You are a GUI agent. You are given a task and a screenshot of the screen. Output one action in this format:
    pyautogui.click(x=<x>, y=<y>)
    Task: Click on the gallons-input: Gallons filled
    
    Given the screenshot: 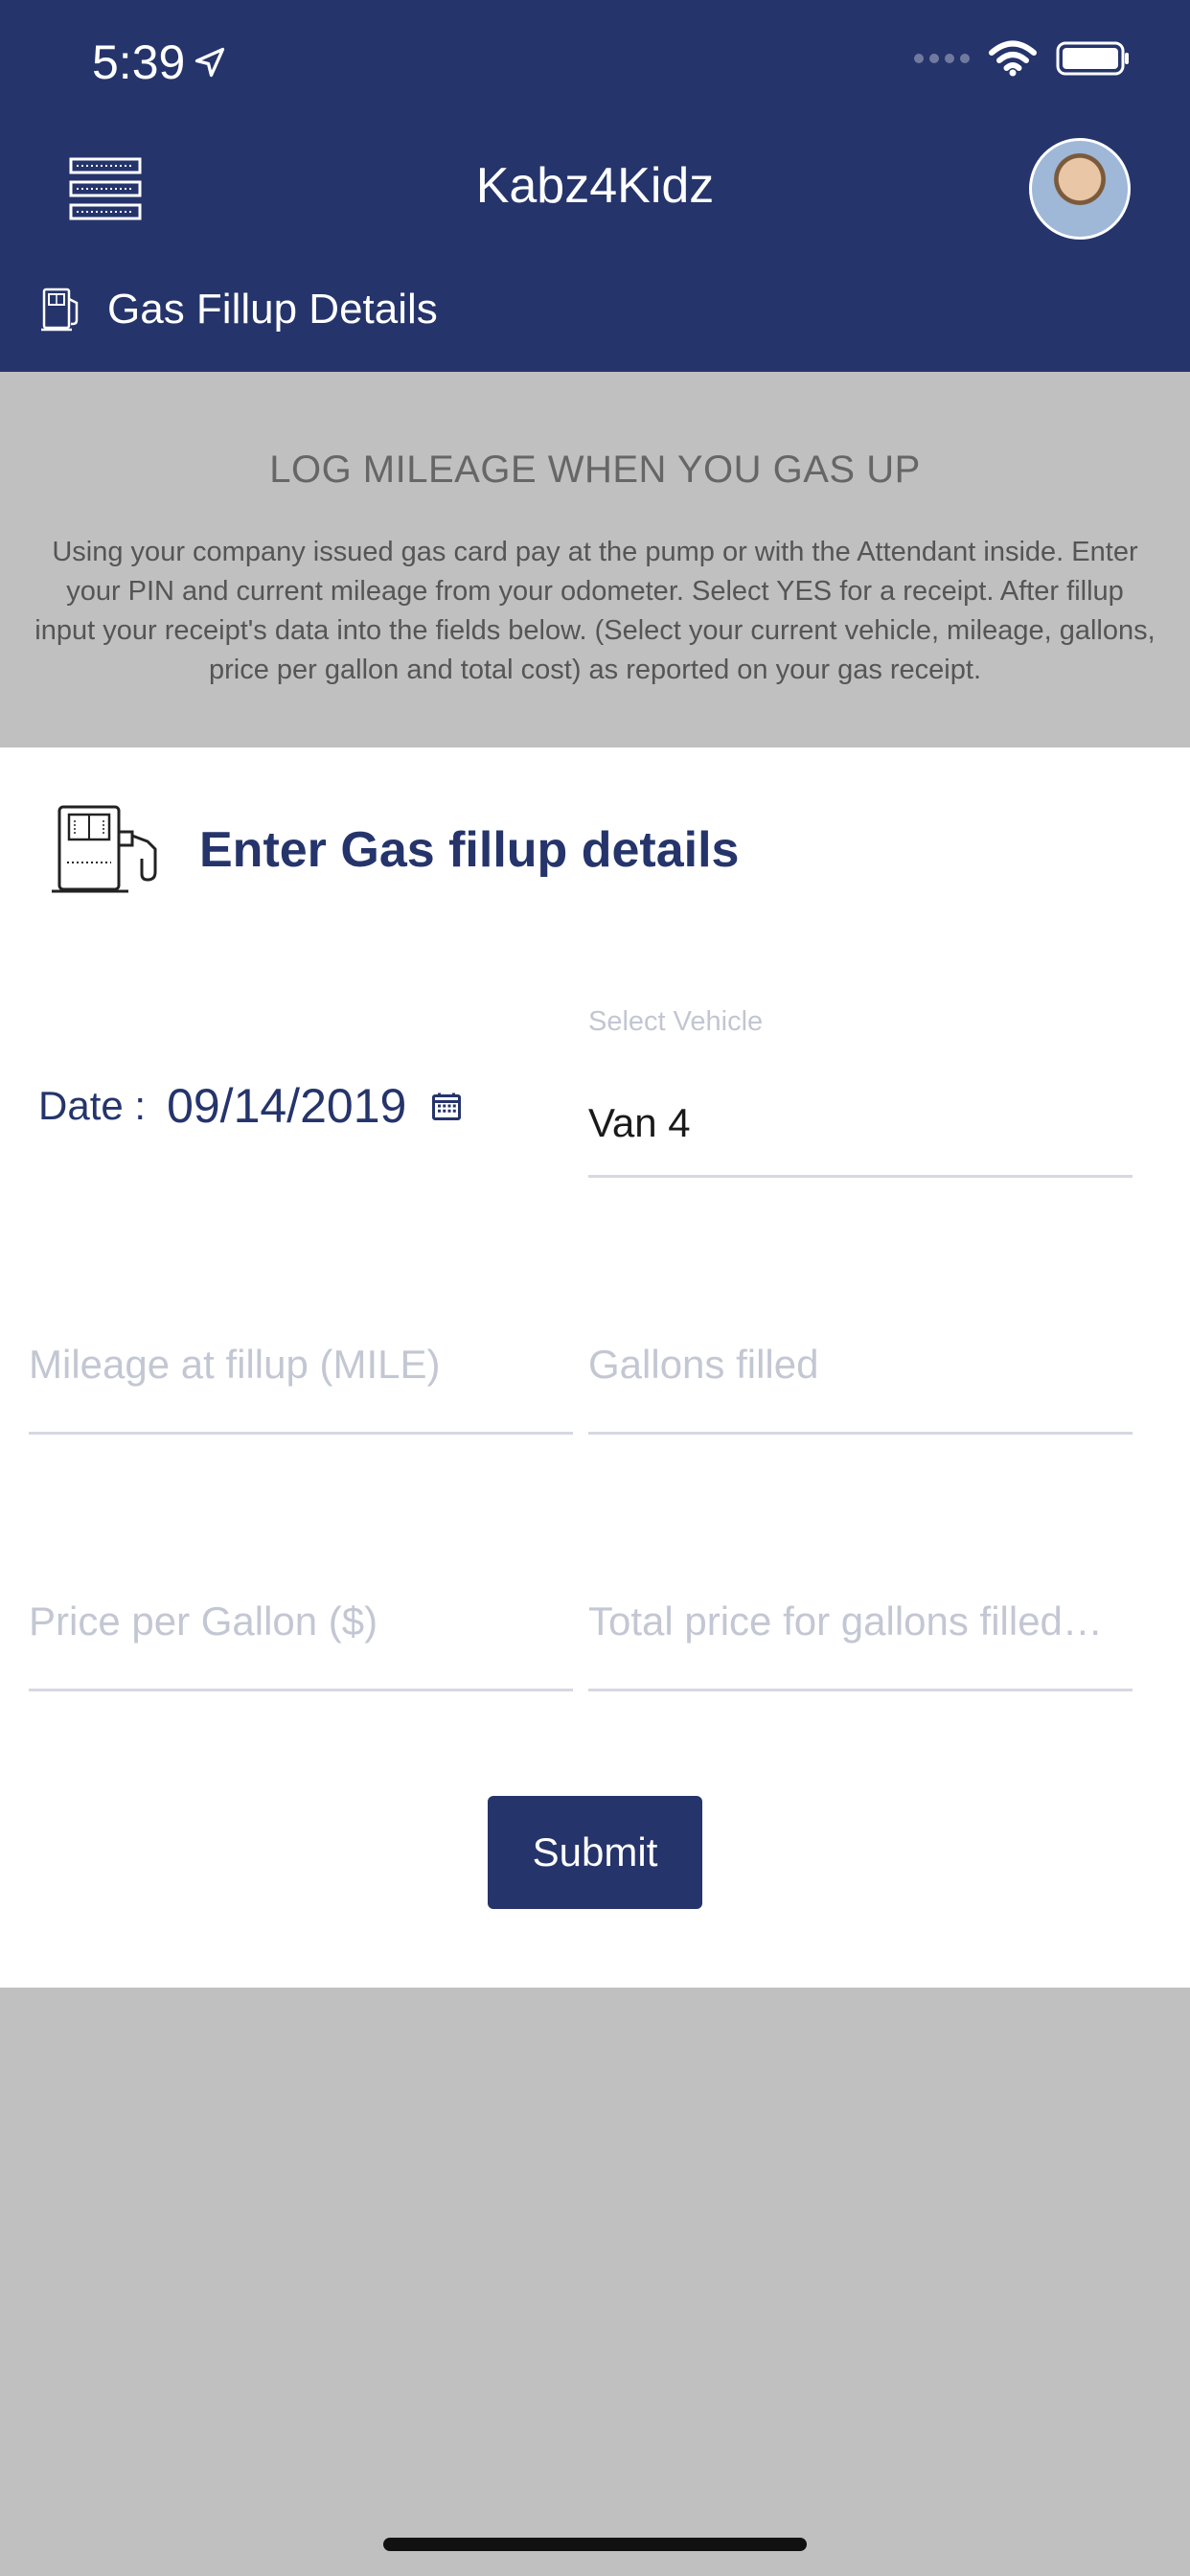 What is the action you would take?
    pyautogui.click(x=860, y=1359)
    